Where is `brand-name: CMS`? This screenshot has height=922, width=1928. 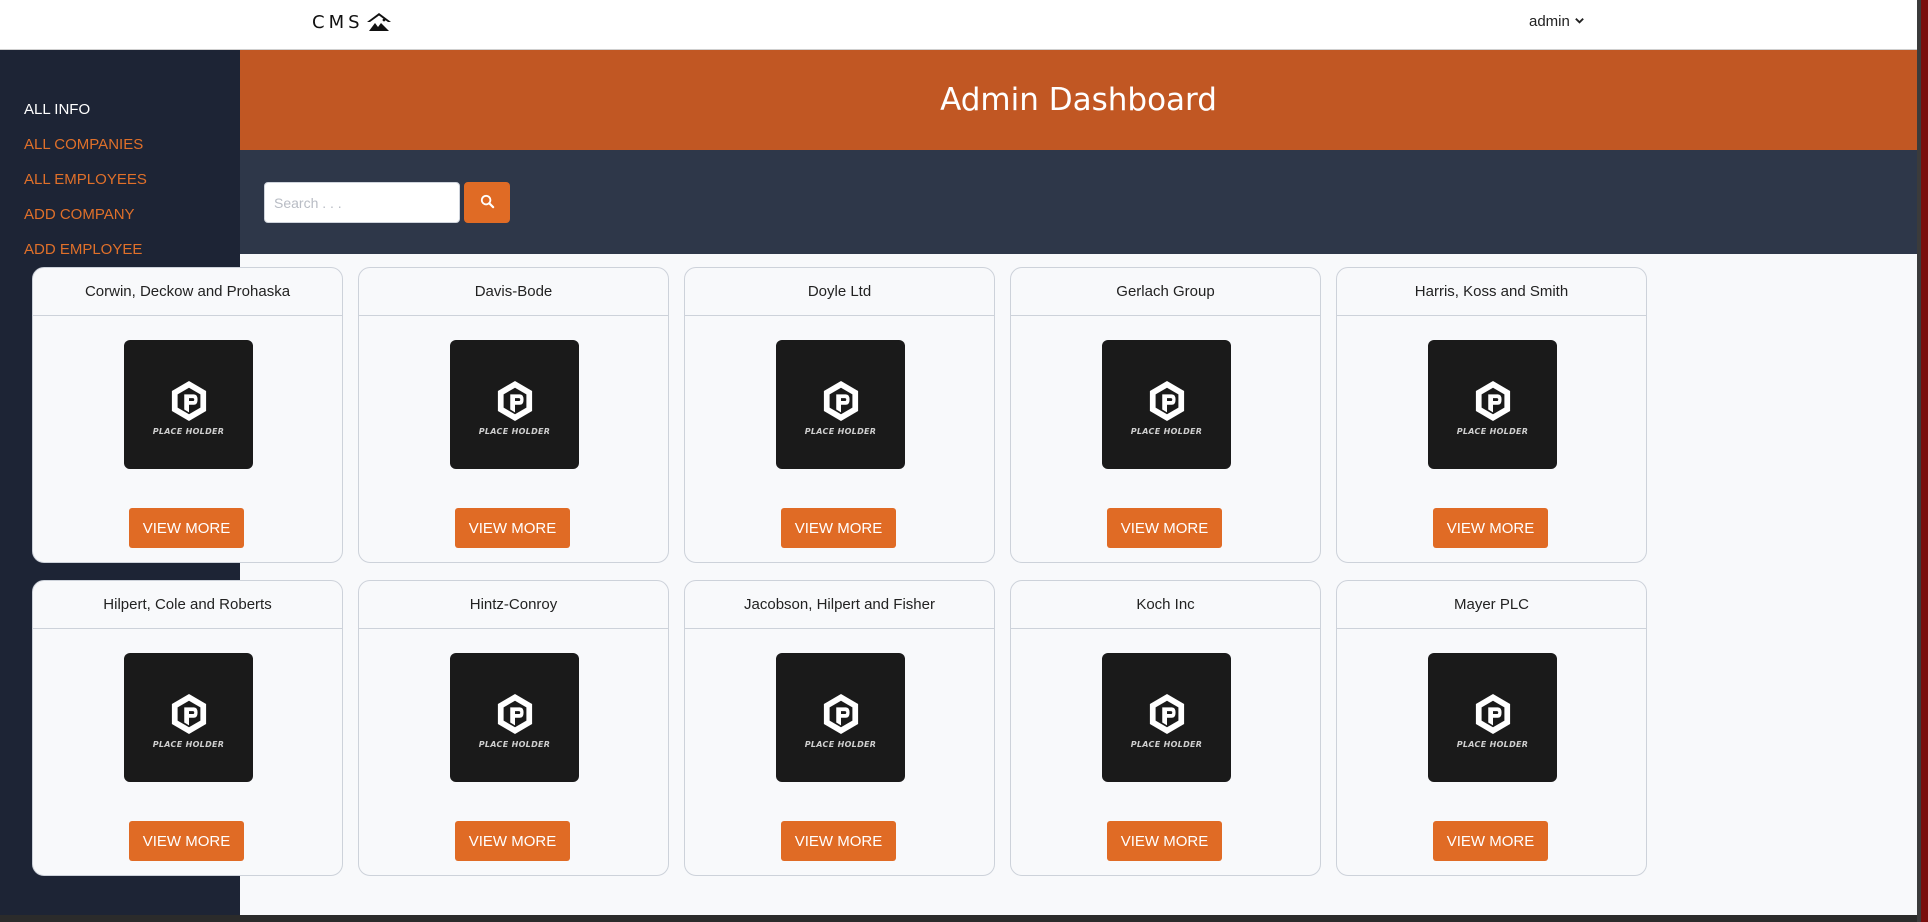
brand-name: CMS is located at coordinates (338, 22).